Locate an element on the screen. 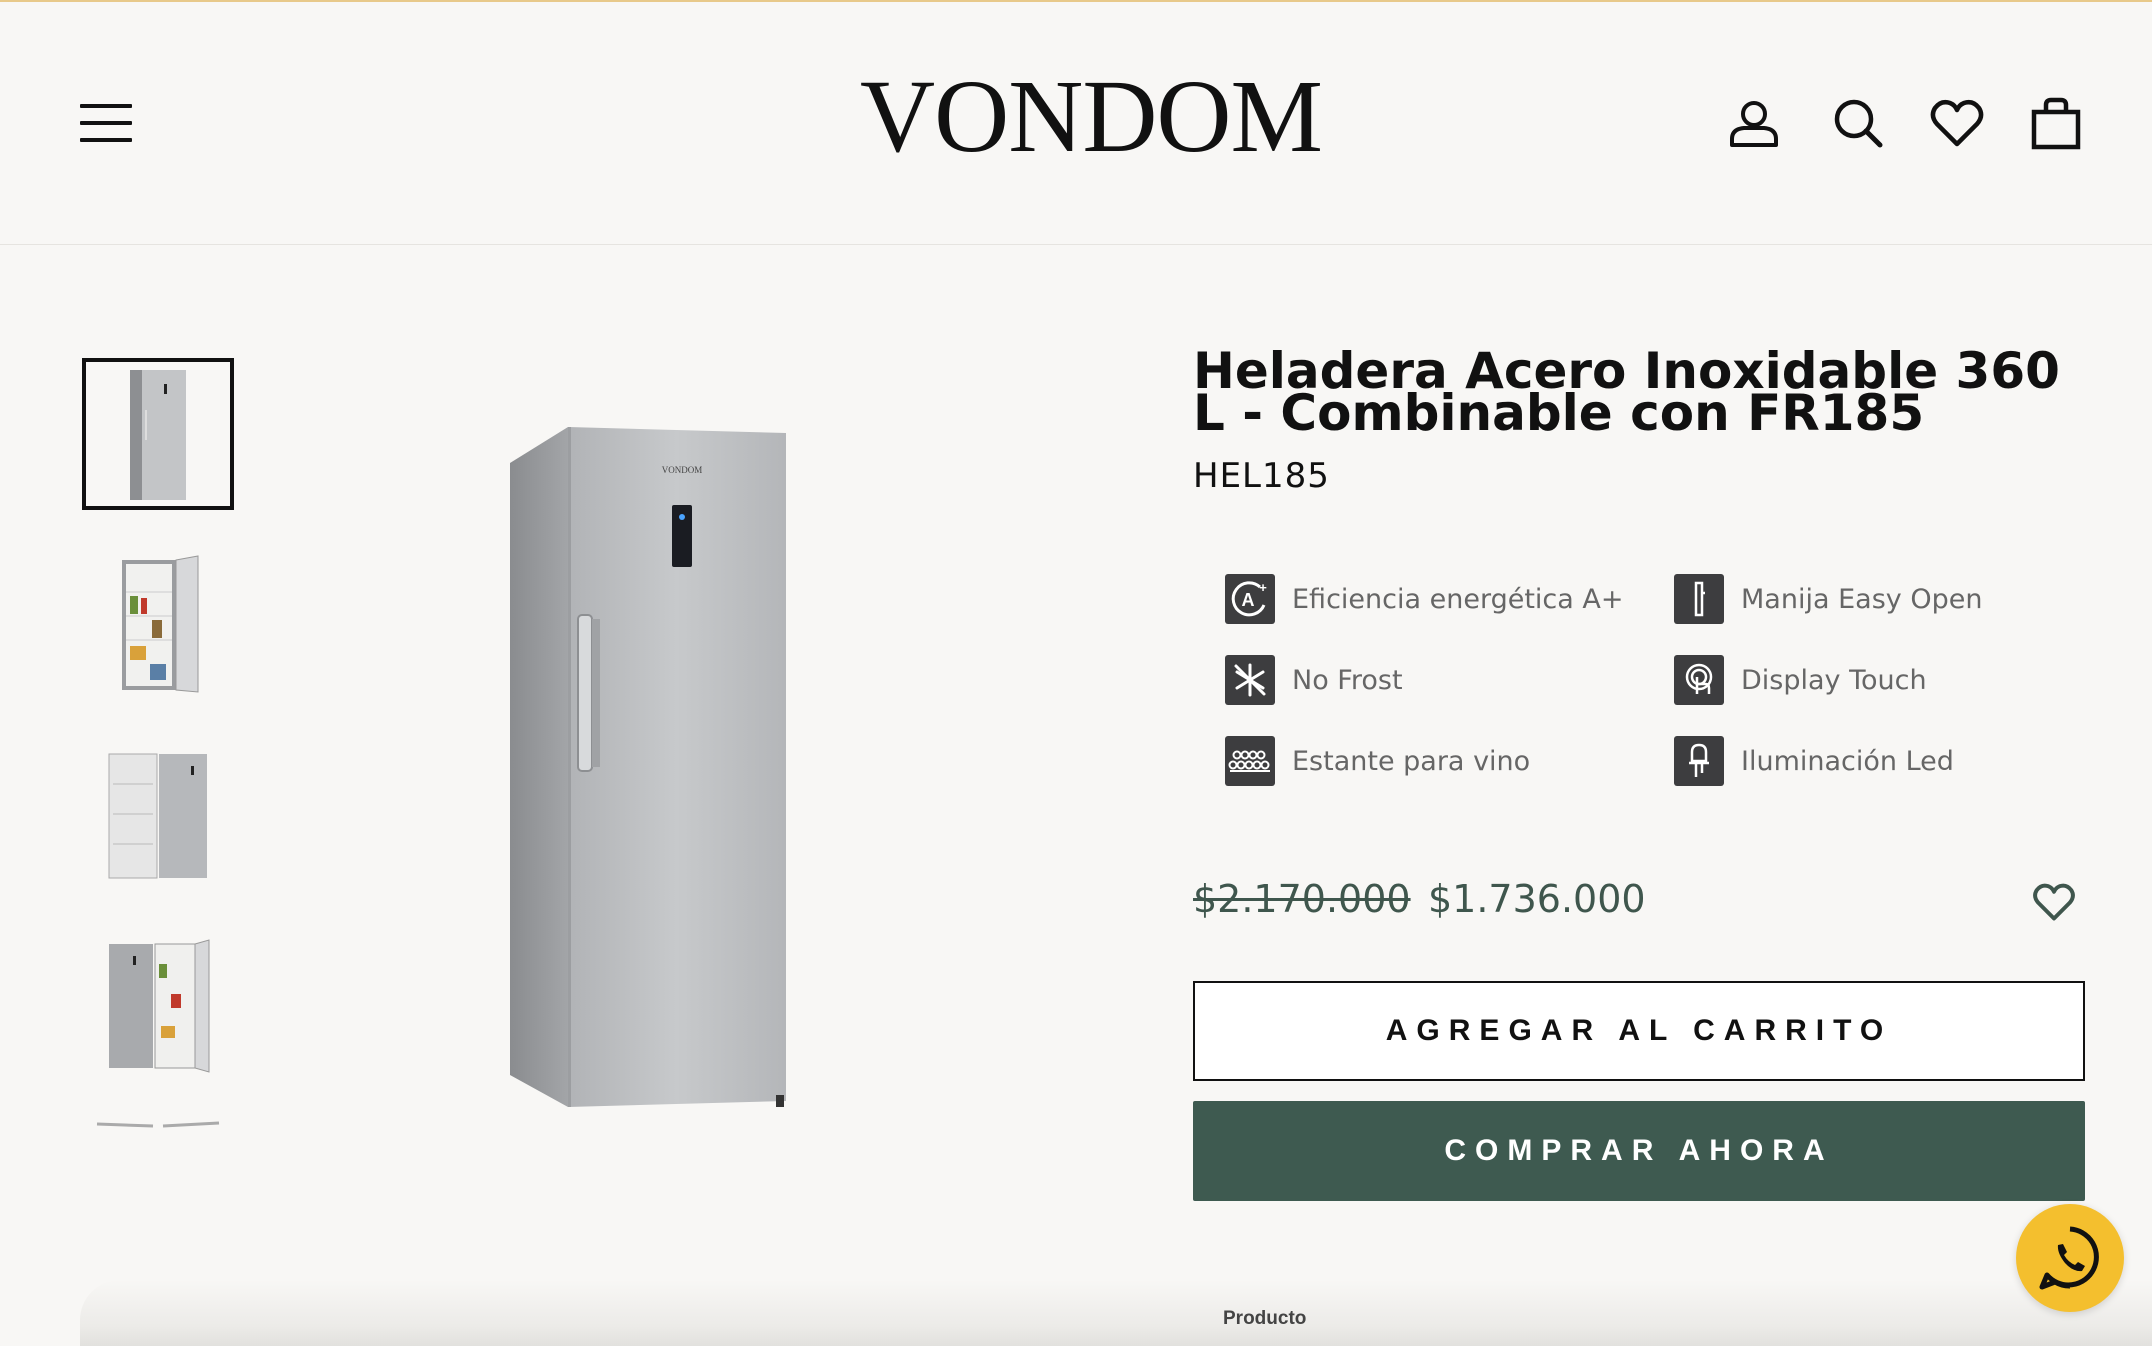 This screenshot has width=2152, height=1346. energy-a-plus-icon: A + is located at coordinates (1250, 599).